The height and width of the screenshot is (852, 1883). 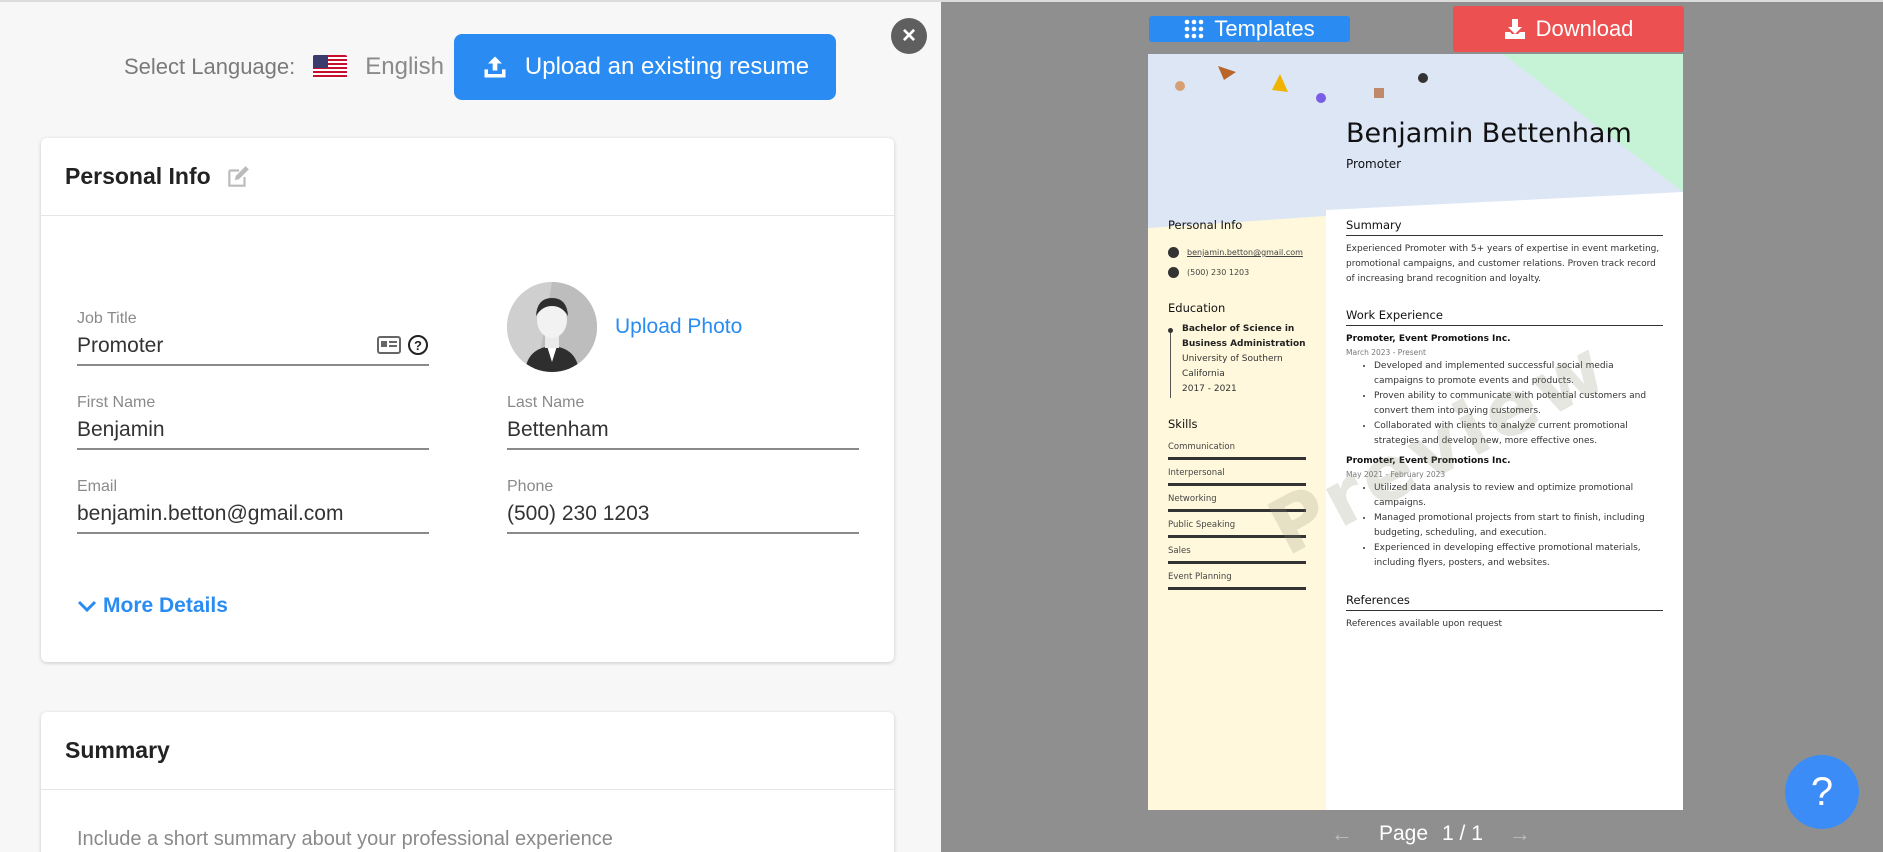 What do you see at coordinates (138, 176) in the screenshot?
I see `personal-info-title: Personal Info` at bounding box center [138, 176].